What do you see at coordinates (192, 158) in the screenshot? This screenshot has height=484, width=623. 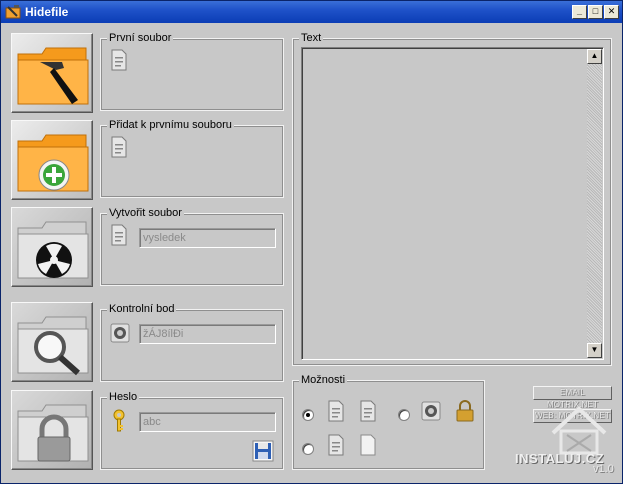 I see `add-file-group: Přidat k prvnímu souboru` at bounding box center [192, 158].